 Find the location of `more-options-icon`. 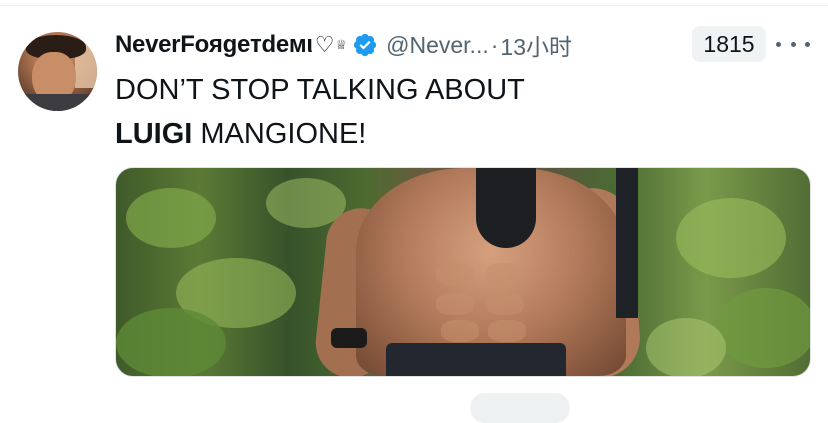

more-options-icon is located at coordinates (793, 44).